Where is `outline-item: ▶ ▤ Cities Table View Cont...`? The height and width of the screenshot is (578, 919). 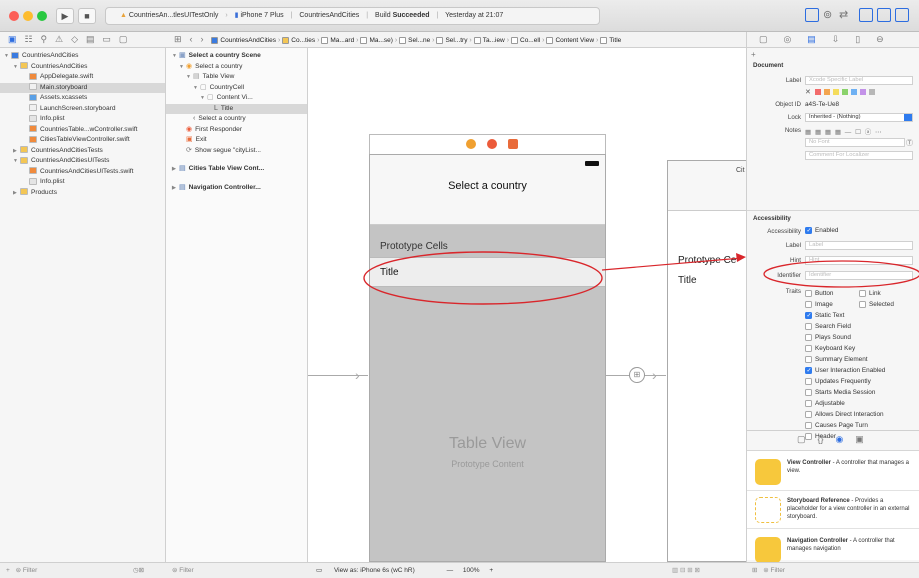 outline-item: ▶ ▤ Cities Table View Cont... is located at coordinates (236, 169).